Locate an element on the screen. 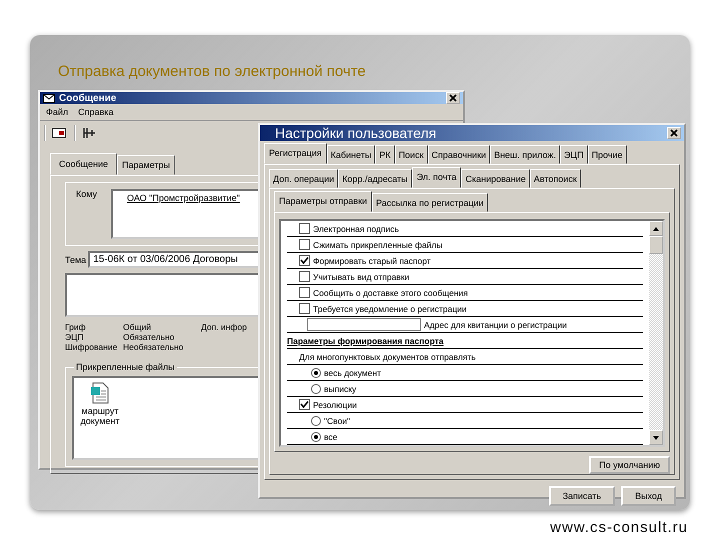  radio-label: все is located at coordinates (331, 437).